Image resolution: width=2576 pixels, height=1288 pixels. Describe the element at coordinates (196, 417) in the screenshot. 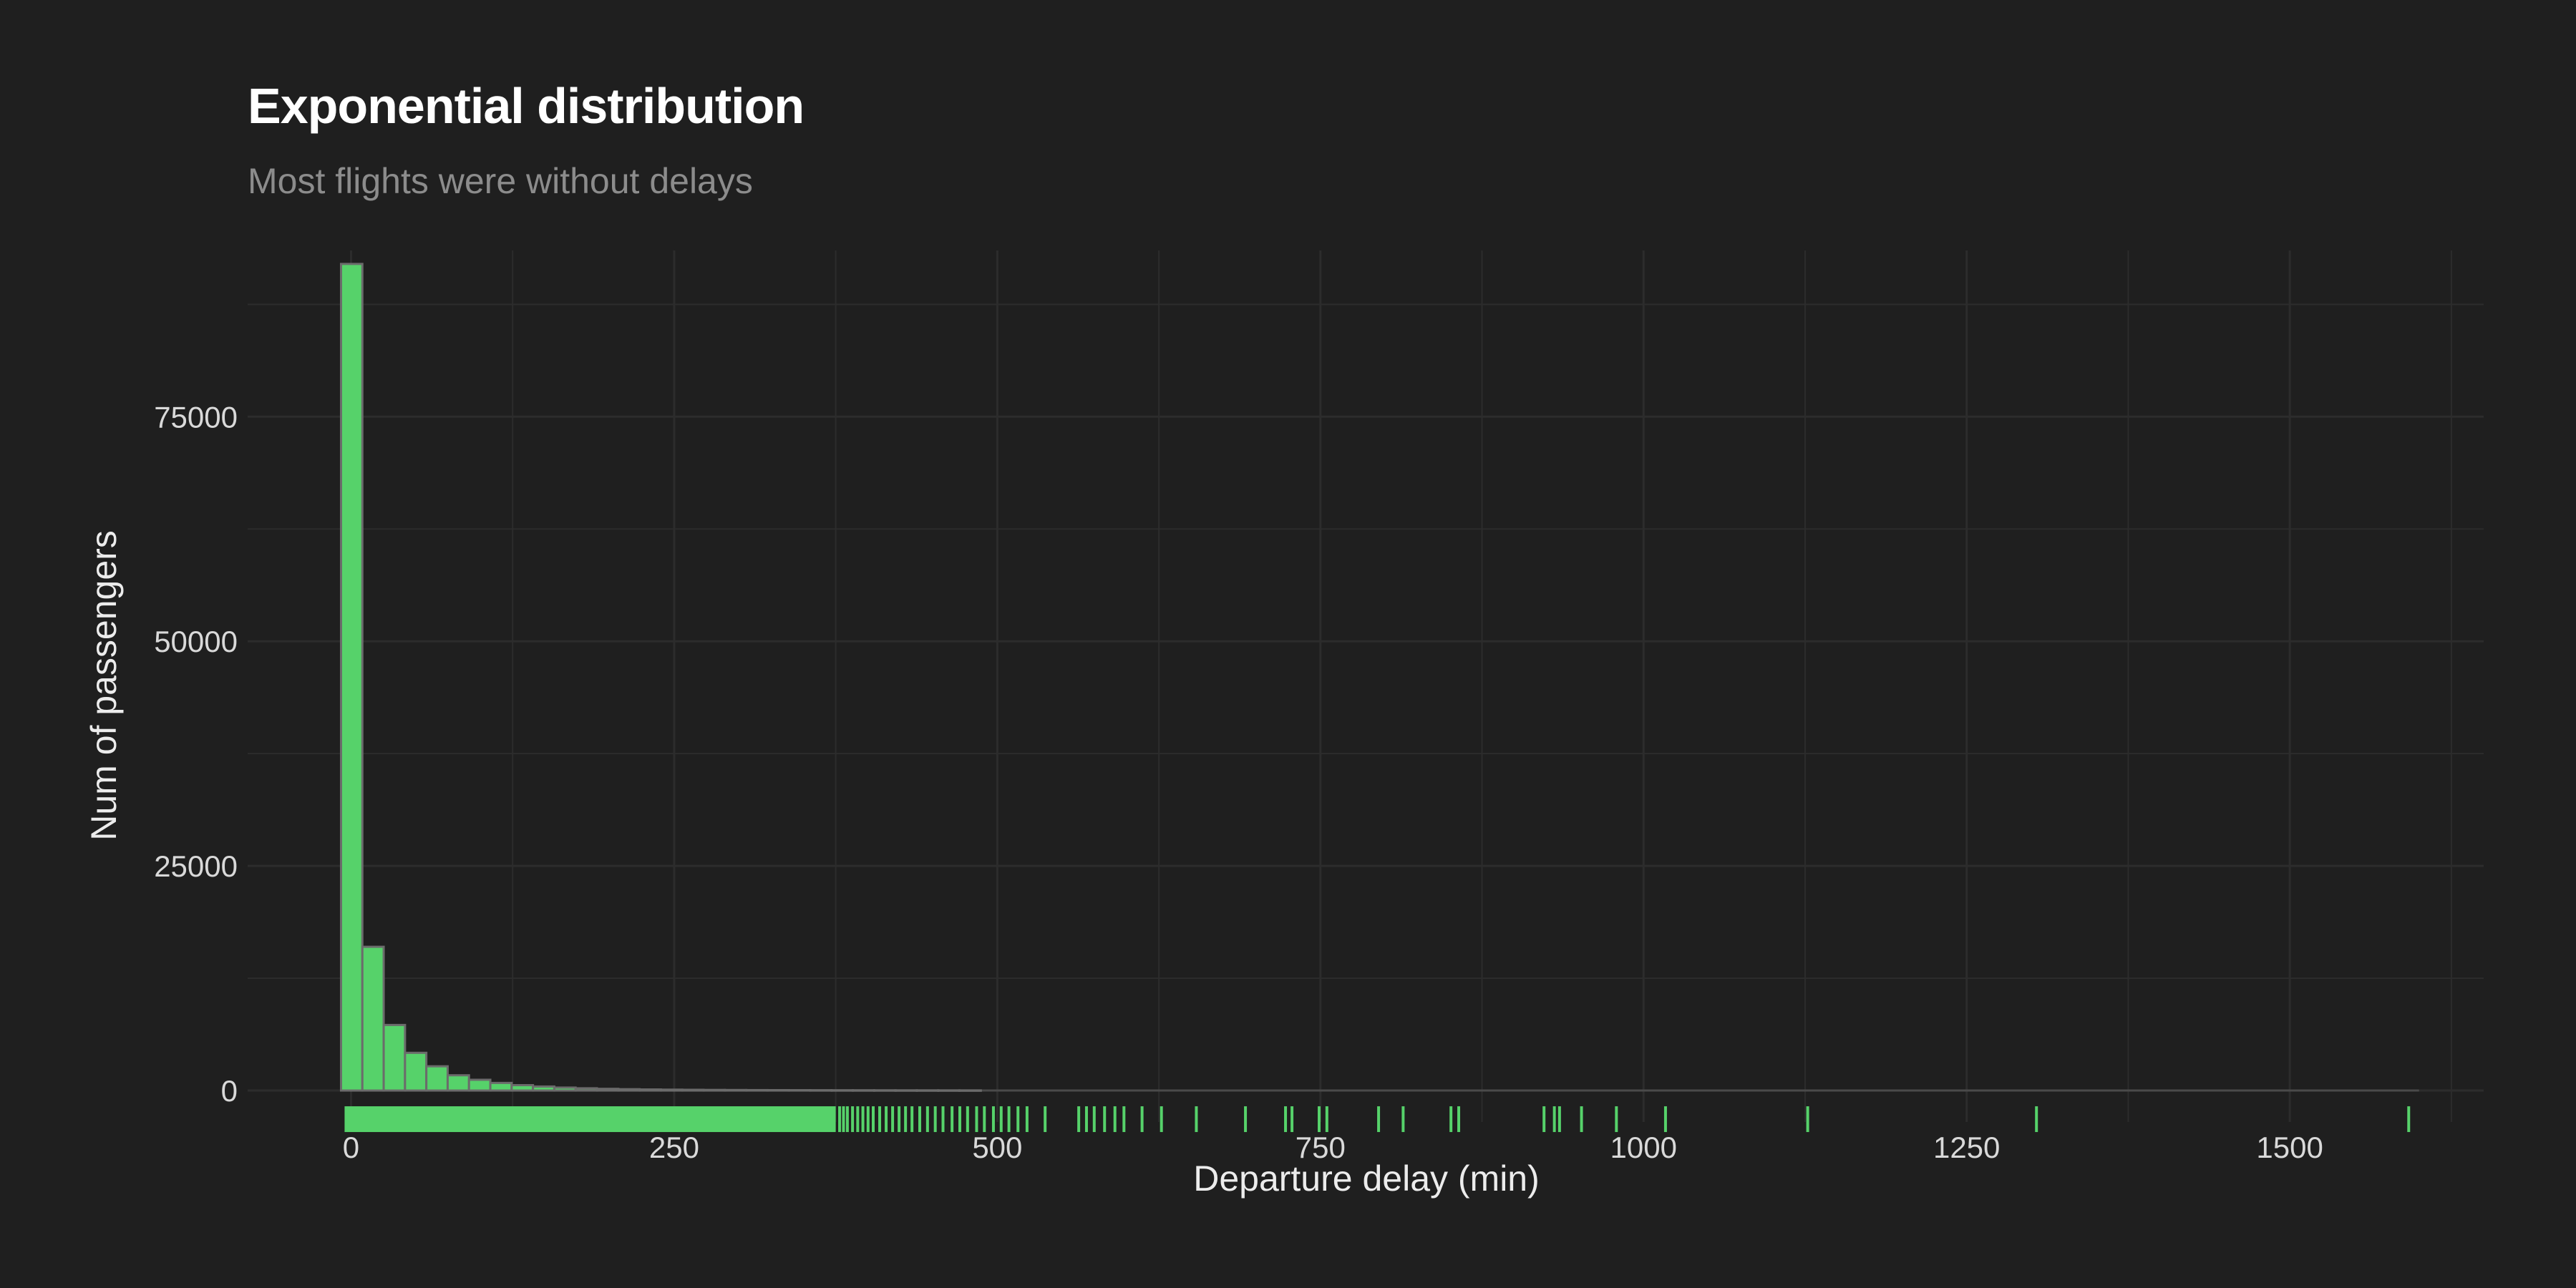

I see `y-tick-label: 75000` at that location.